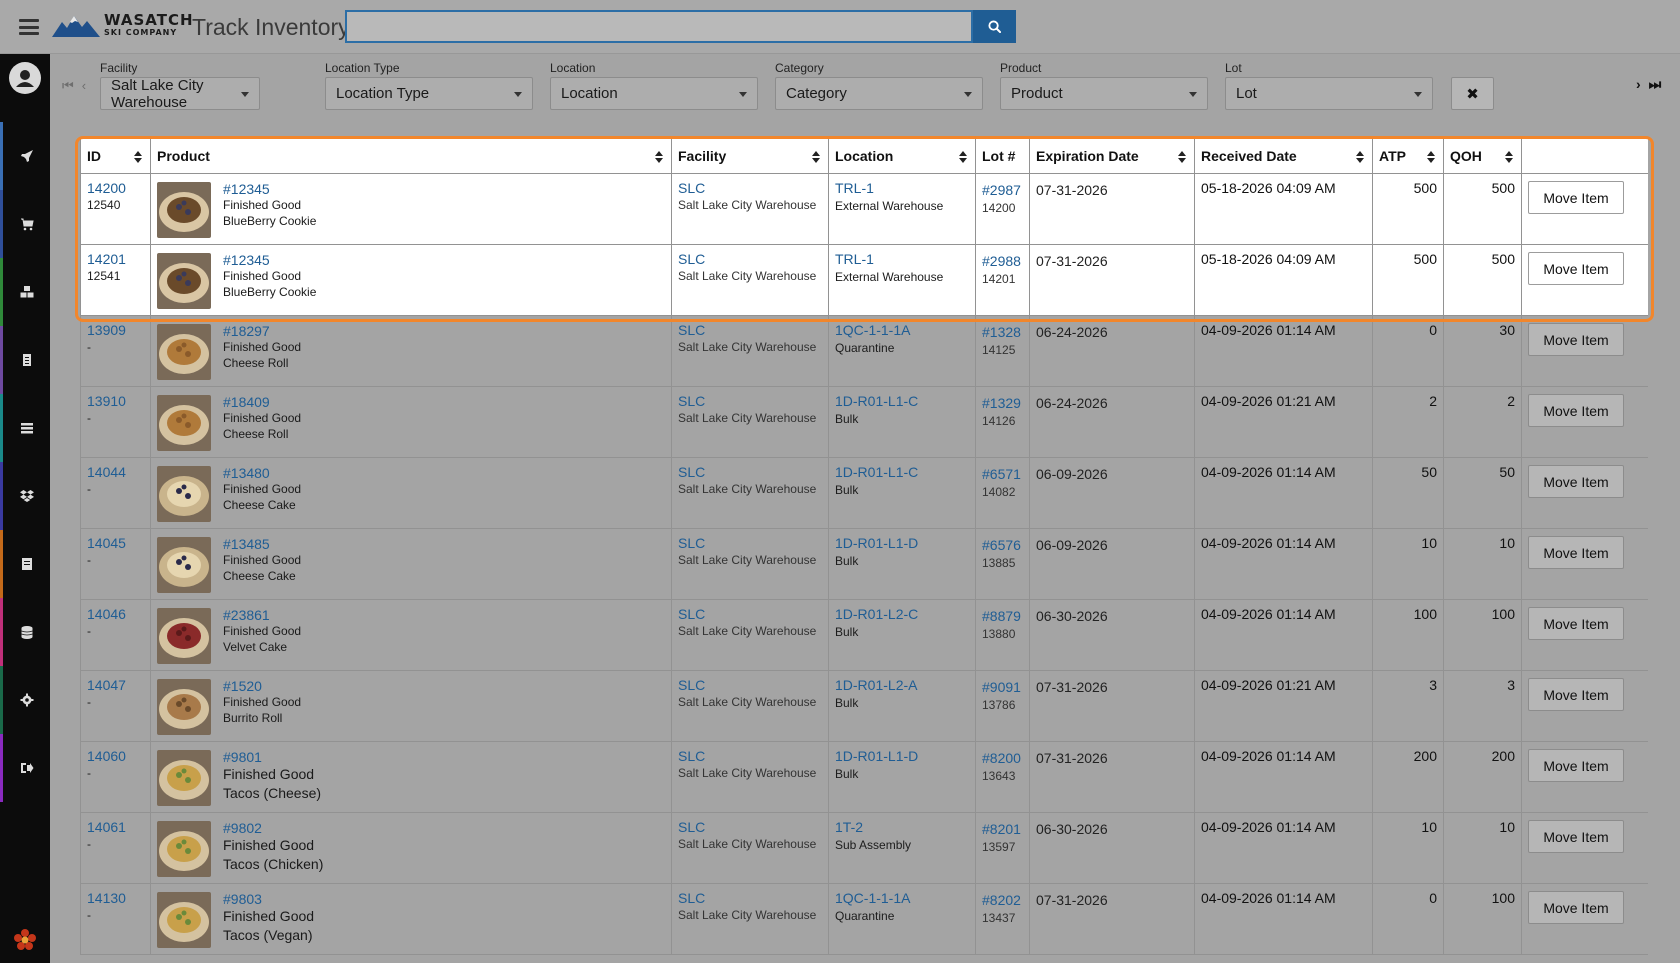 The height and width of the screenshot is (963, 1680). What do you see at coordinates (879, 93) in the screenshot?
I see `category-select: Category` at bounding box center [879, 93].